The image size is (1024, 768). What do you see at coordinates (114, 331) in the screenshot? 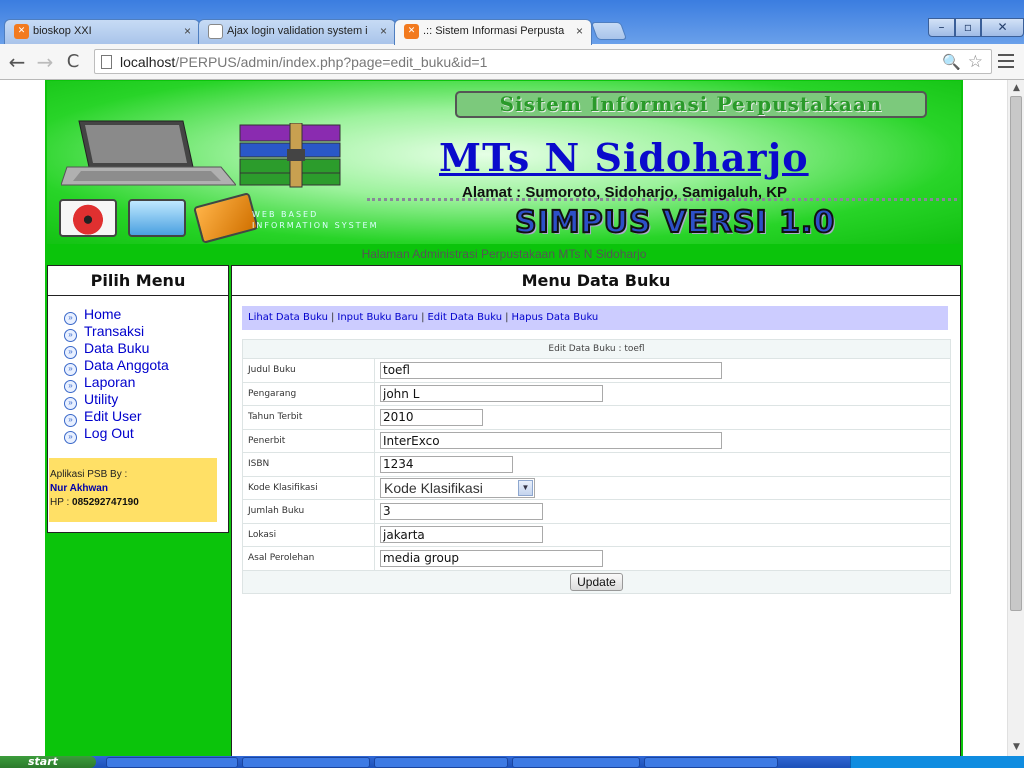
I see `menu-label: Transaksi` at bounding box center [114, 331].